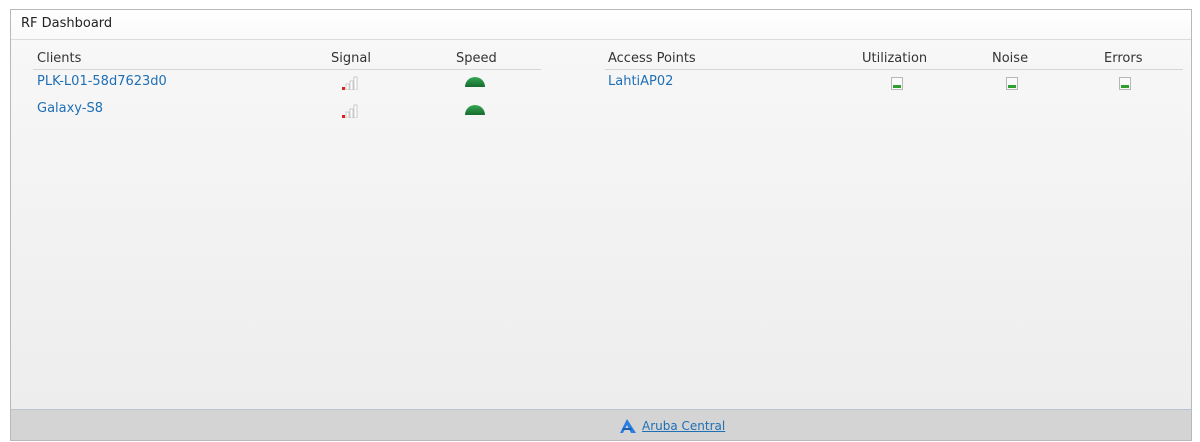 The height and width of the screenshot is (442, 1200). Describe the element at coordinates (1012, 83) in the screenshot. I see `noise-meter-icon` at that location.